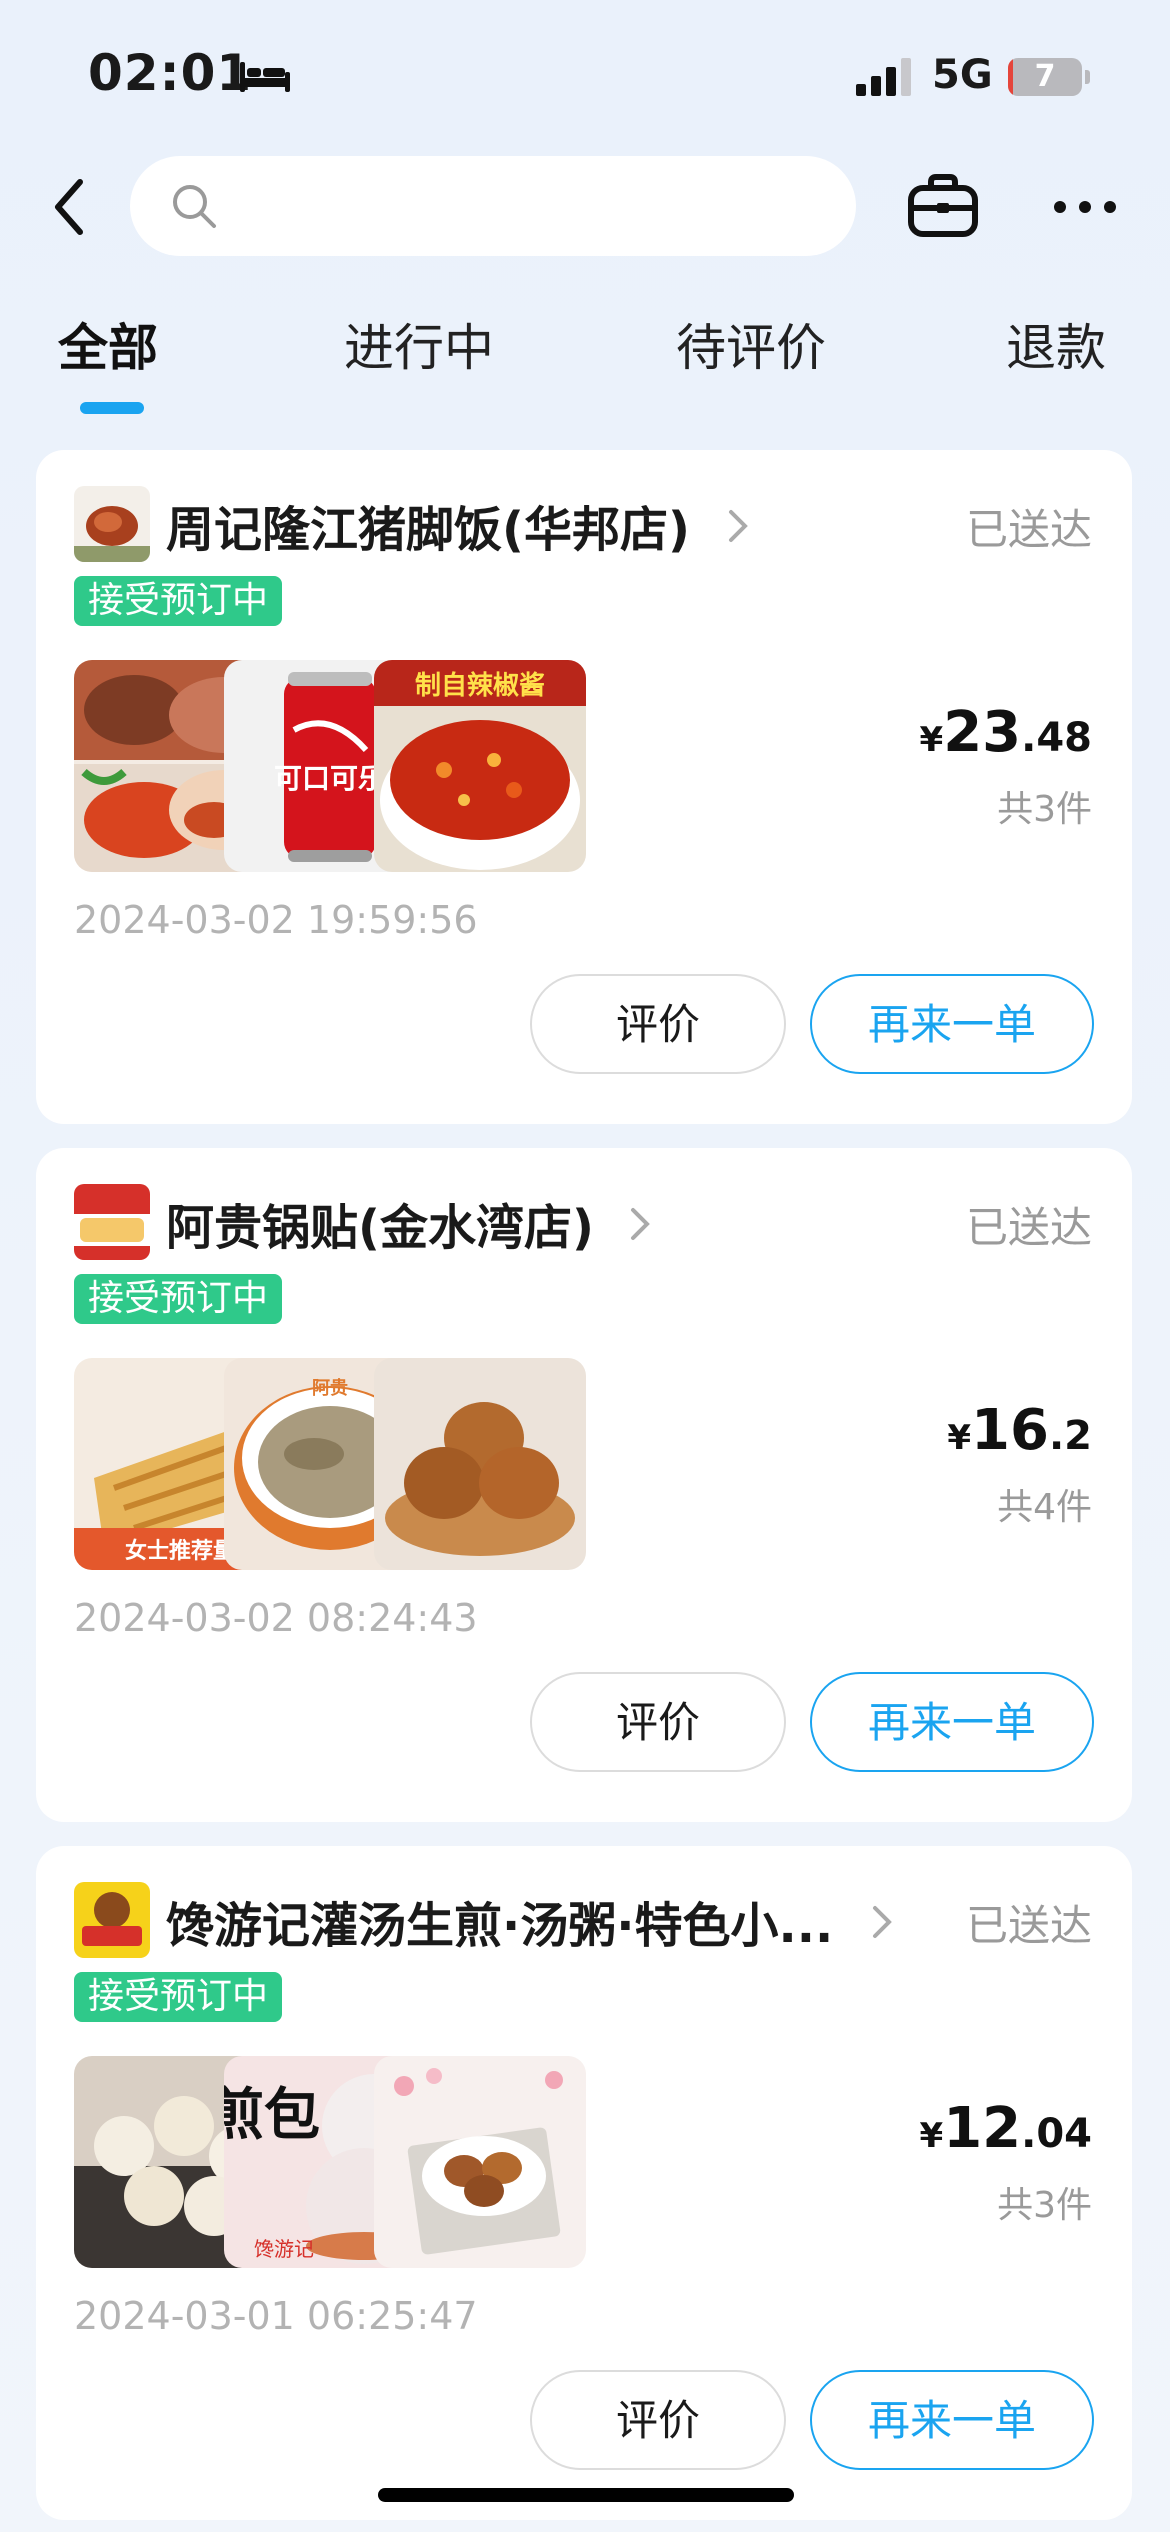 The height and width of the screenshot is (2532, 1170). I want to click on order-tabs: 全部 进行中 待评价 退款, so click(585, 363).